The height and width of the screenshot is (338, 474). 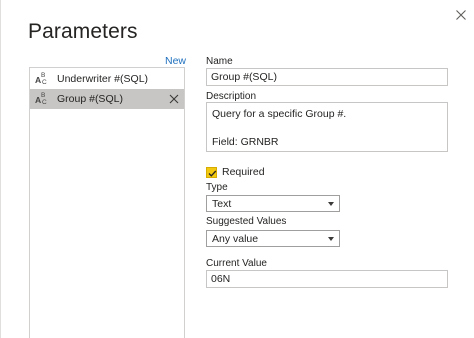 What do you see at coordinates (211, 172) in the screenshot?
I see `required-checkbox` at bounding box center [211, 172].